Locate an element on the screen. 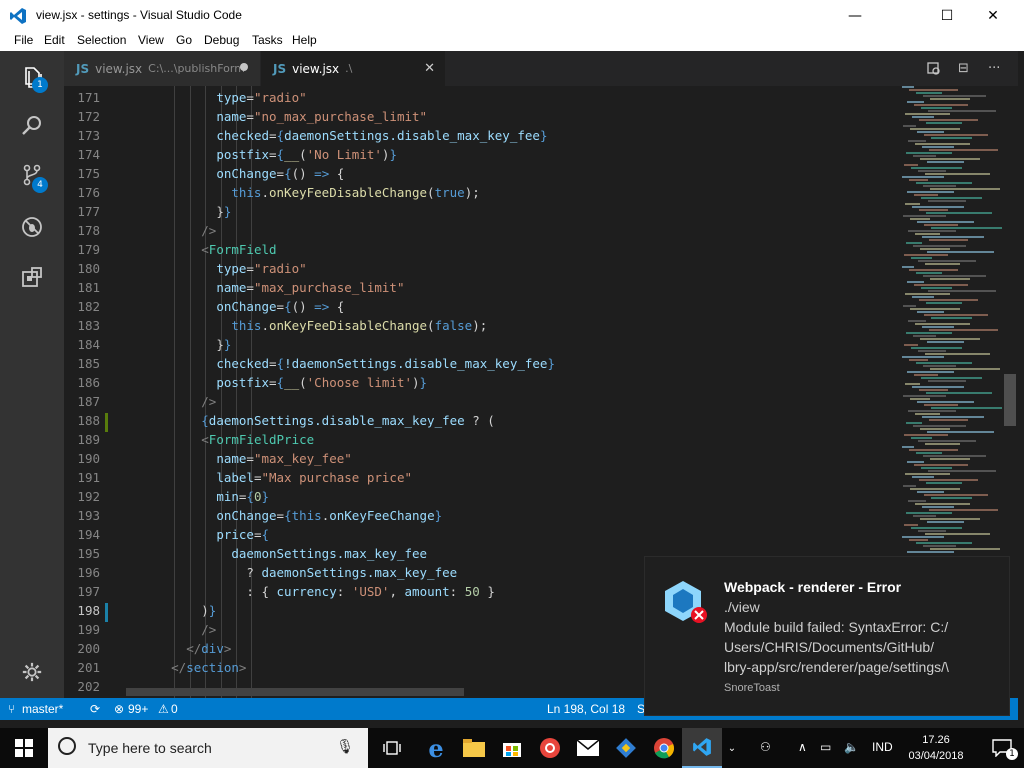 Image resolution: width=1024 pixels, height=768 pixels. search-icon is located at coordinates (32, 125).